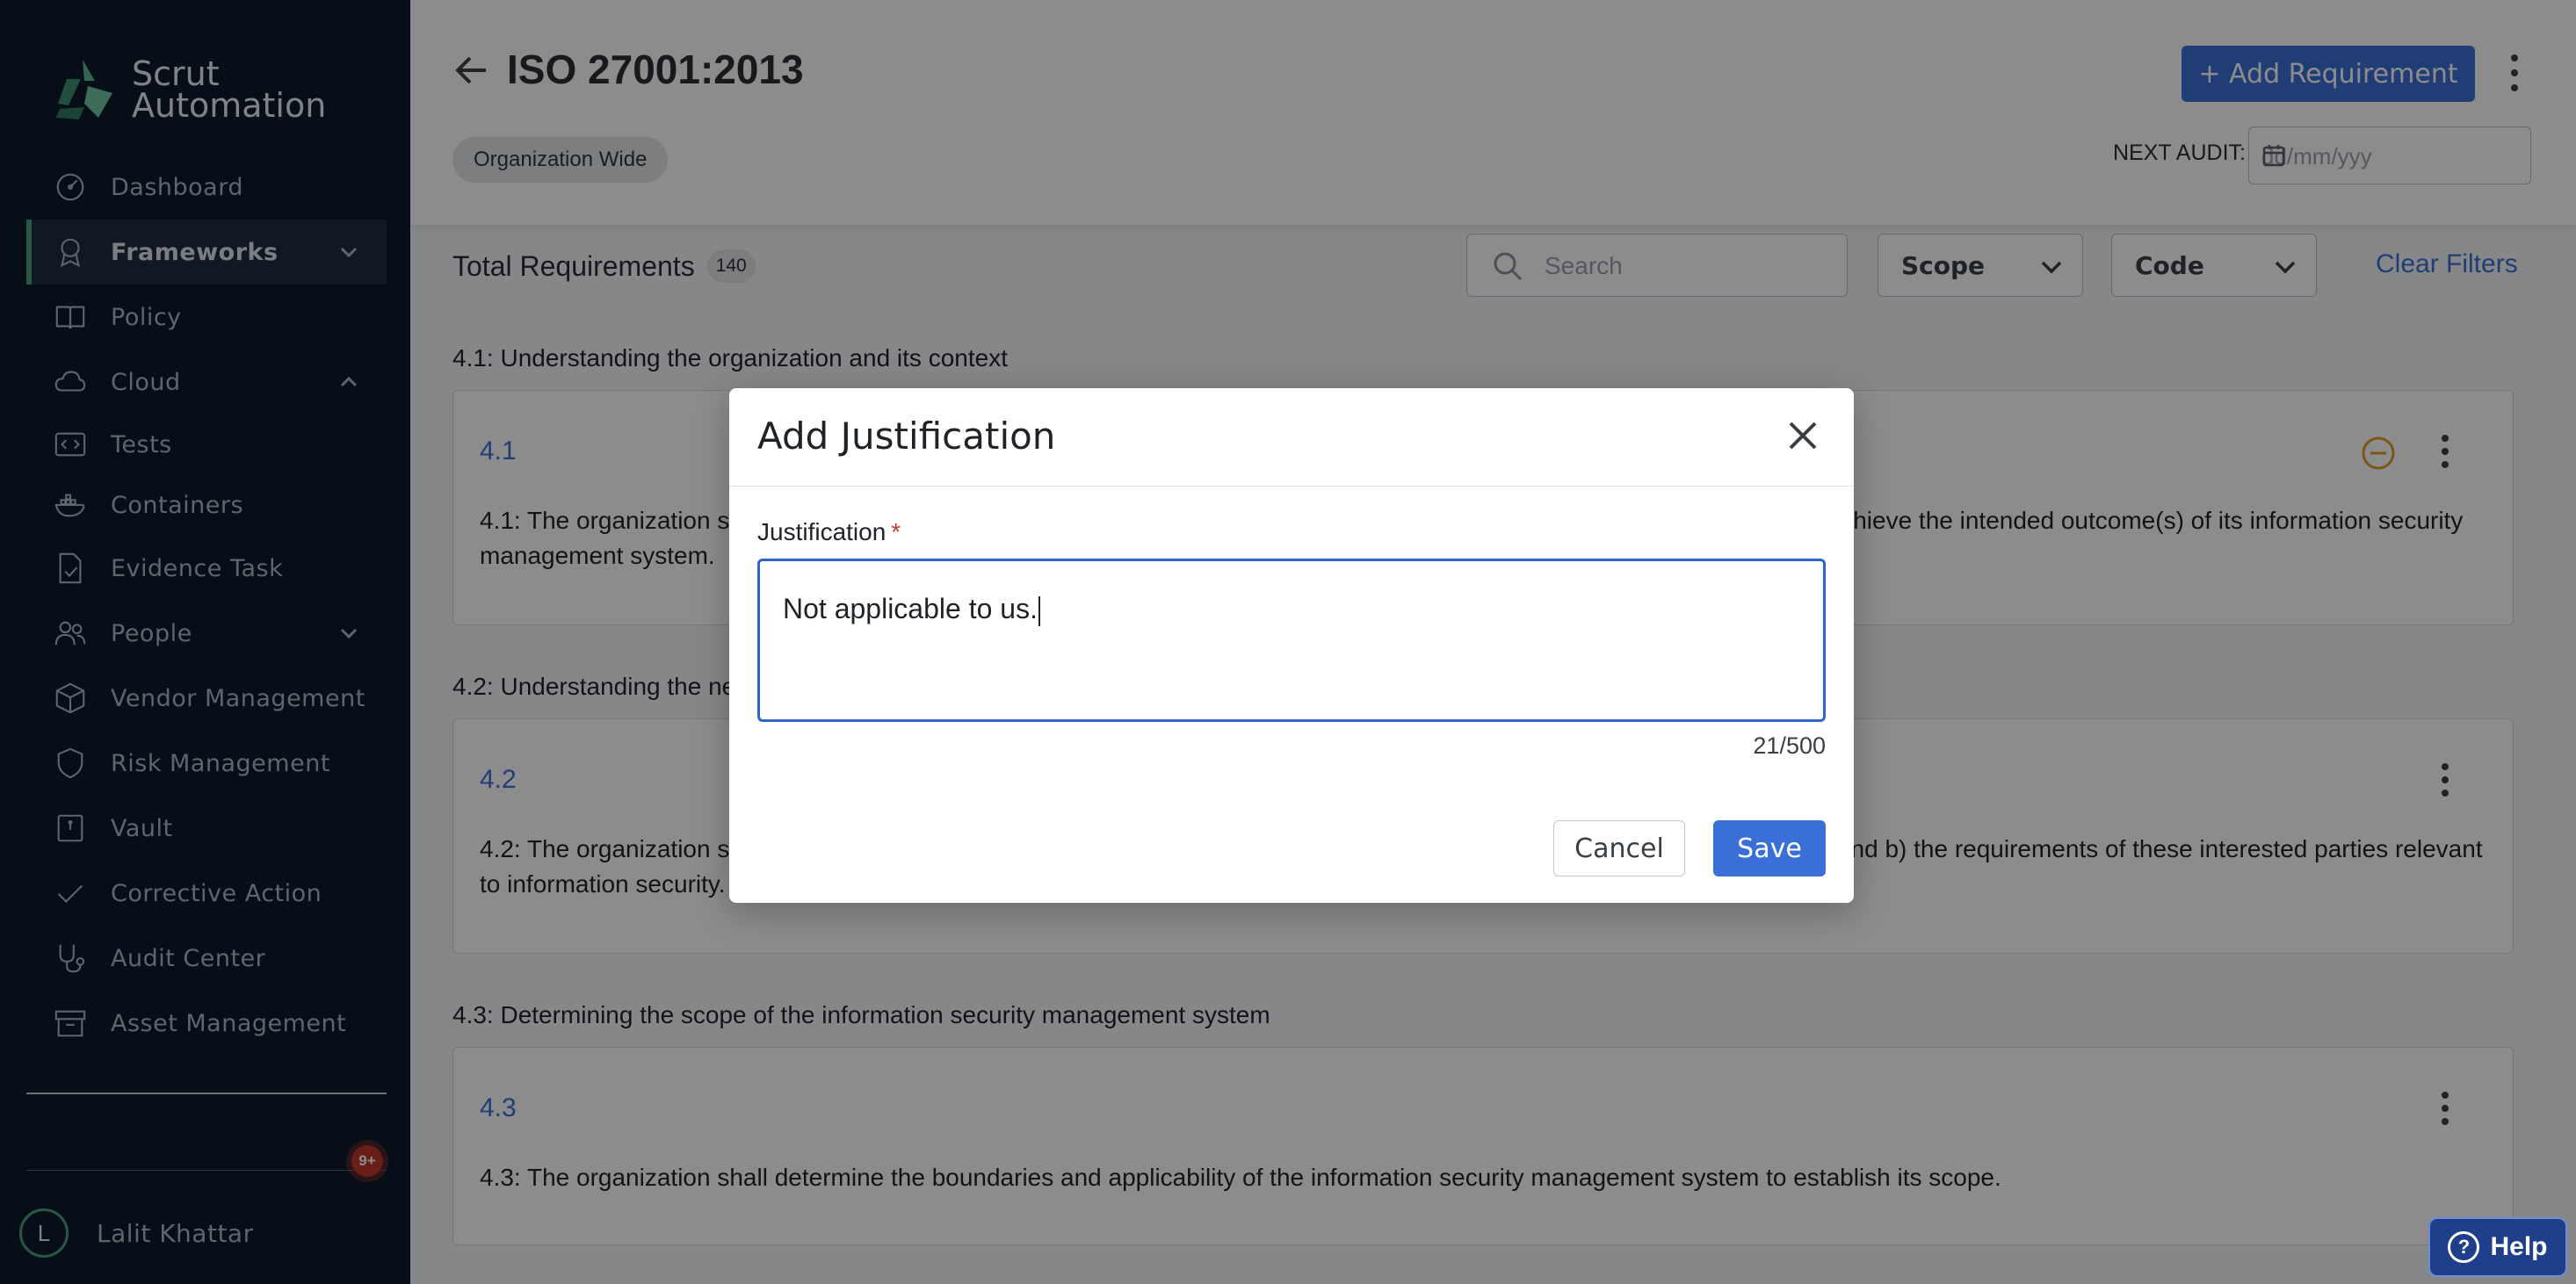 The image size is (2576, 1284). What do you see at coordinates (1039, 610) in the screenshot?
I see `text-caret` at bounding box center [1039, 610].